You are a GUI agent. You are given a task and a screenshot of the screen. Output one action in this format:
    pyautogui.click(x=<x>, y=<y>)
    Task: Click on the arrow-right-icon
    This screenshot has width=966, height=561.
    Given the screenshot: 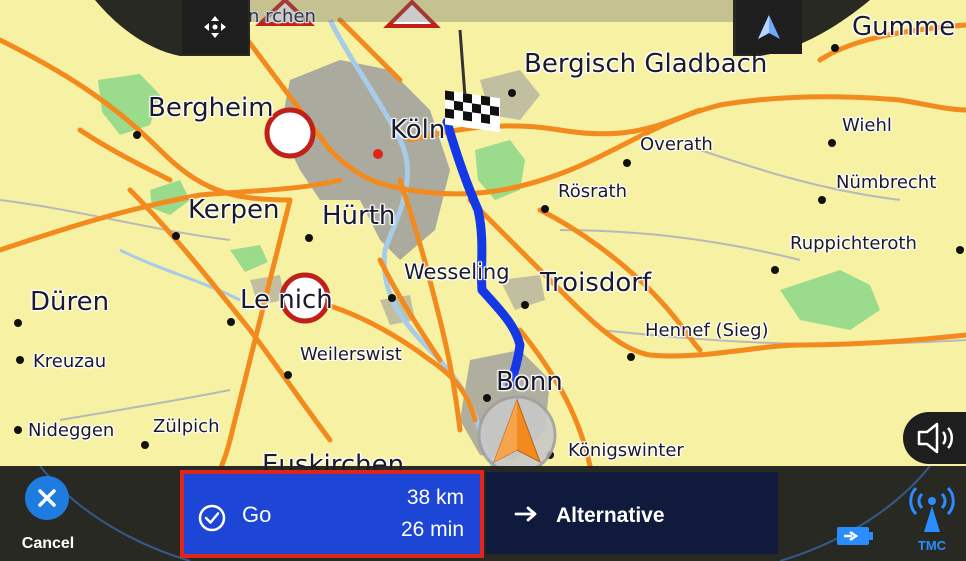 What is the action you would take?
    pyautogui.click(x=525, y=514)
    